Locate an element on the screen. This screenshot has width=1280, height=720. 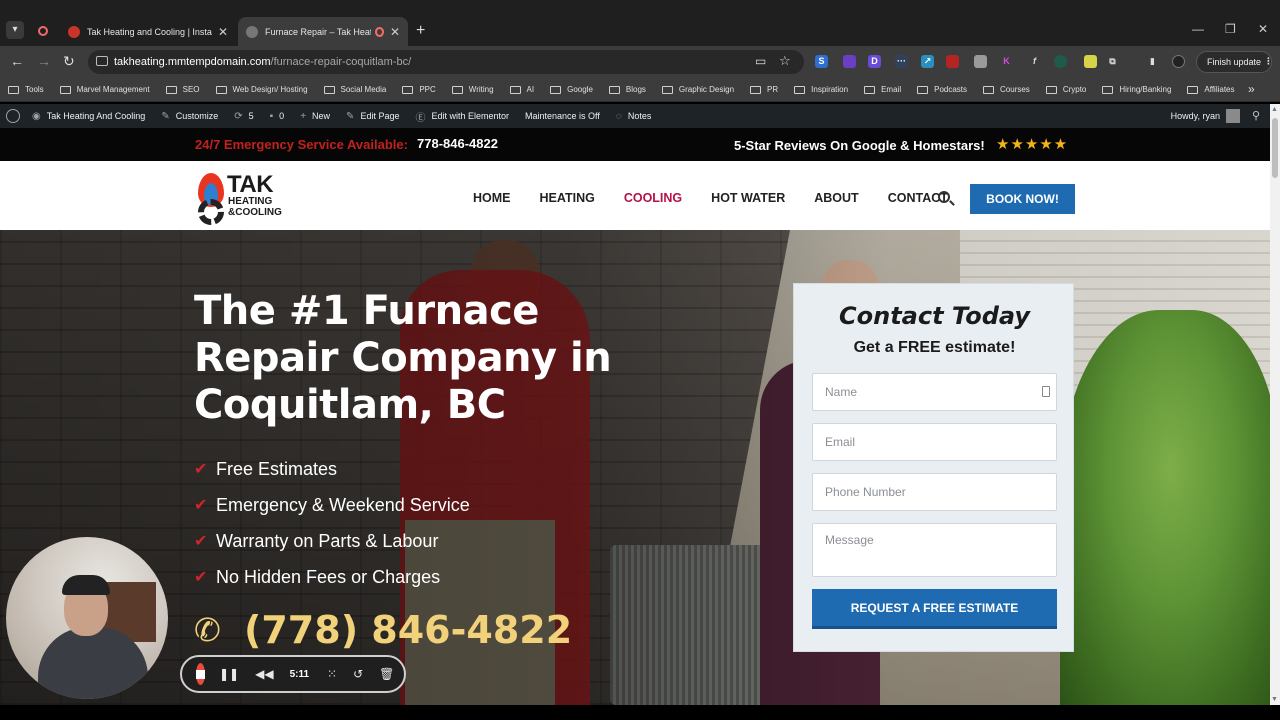
webcam-bubble is located at coordinates (87, 618).